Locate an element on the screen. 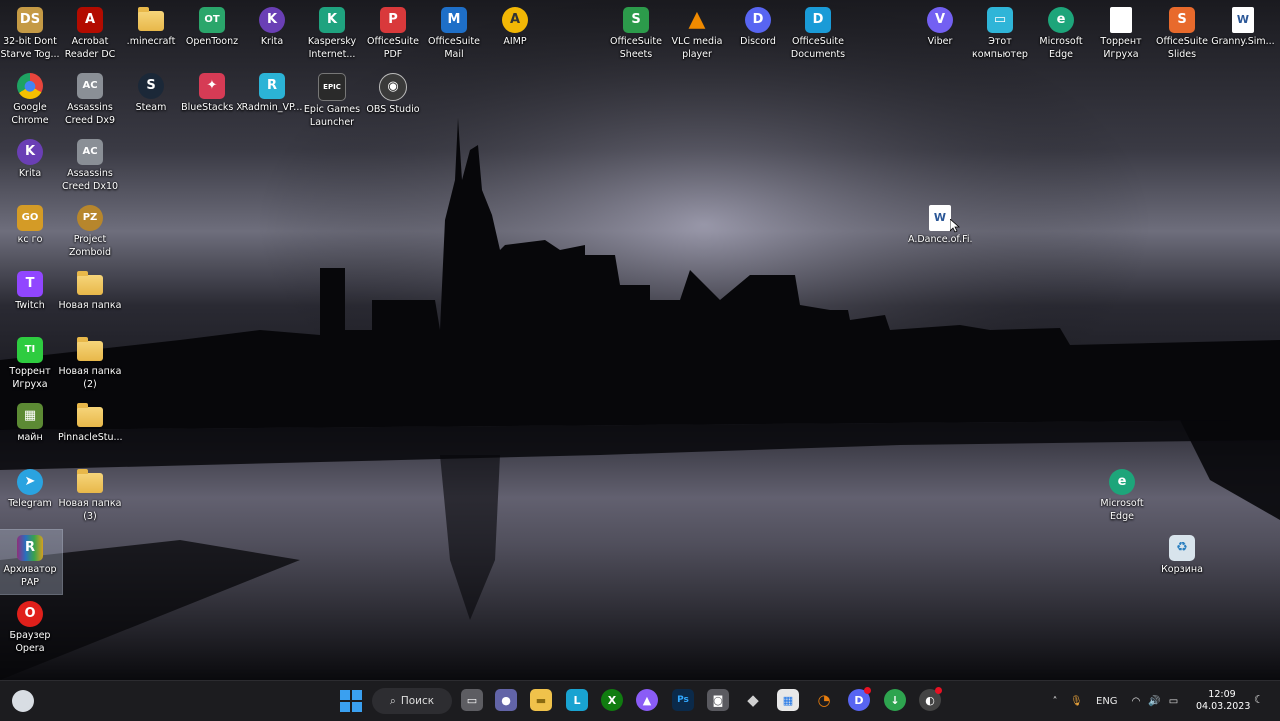 This screenshot has width=1280, height=721. desktop-icon-officesuite-documents: D OfficeSuite Documents is located at coordinates (818, 34).